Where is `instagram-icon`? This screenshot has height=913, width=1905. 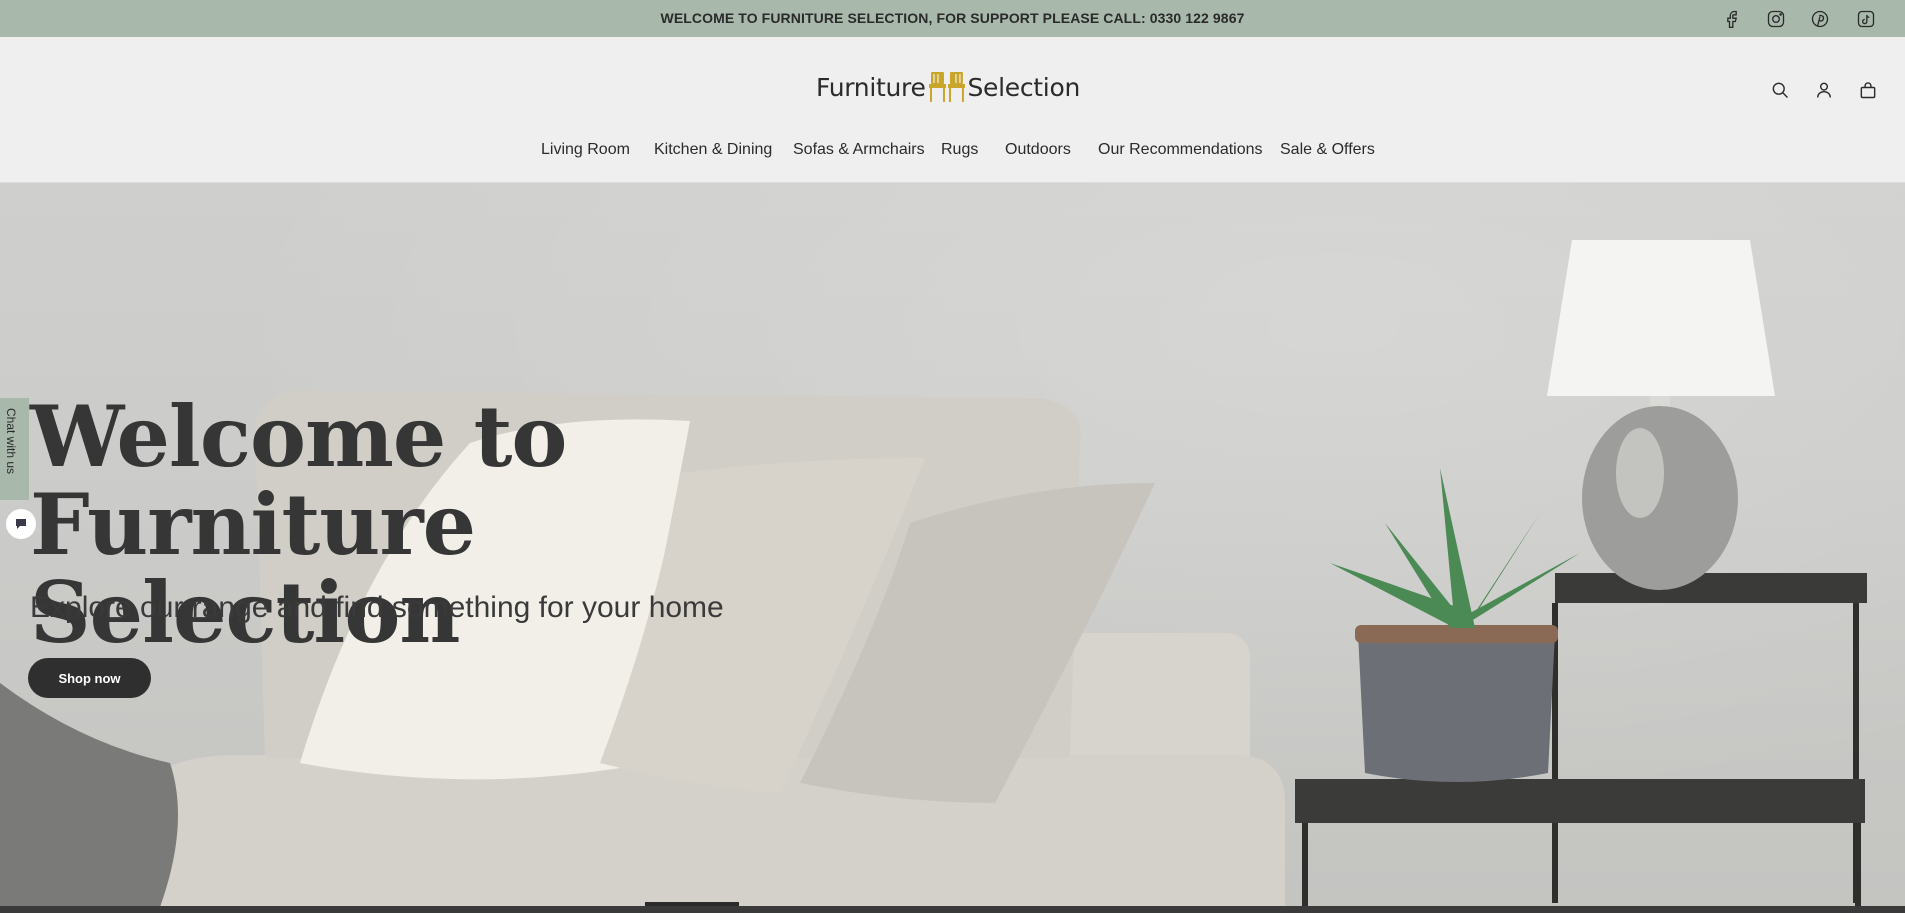
instagram-icon is located at coordinates (1776, 19).